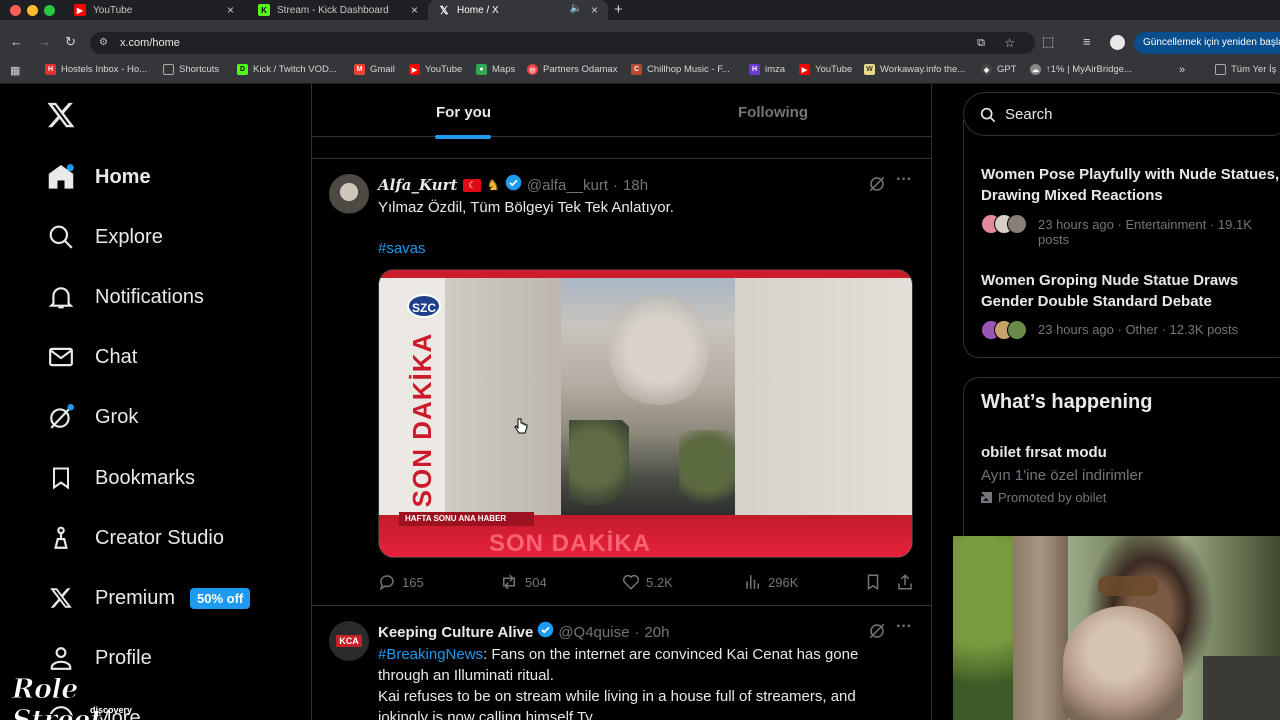  Describe the element at coordinates (349, 641) in the screenshot. I see `avatar: KCA` at that location.